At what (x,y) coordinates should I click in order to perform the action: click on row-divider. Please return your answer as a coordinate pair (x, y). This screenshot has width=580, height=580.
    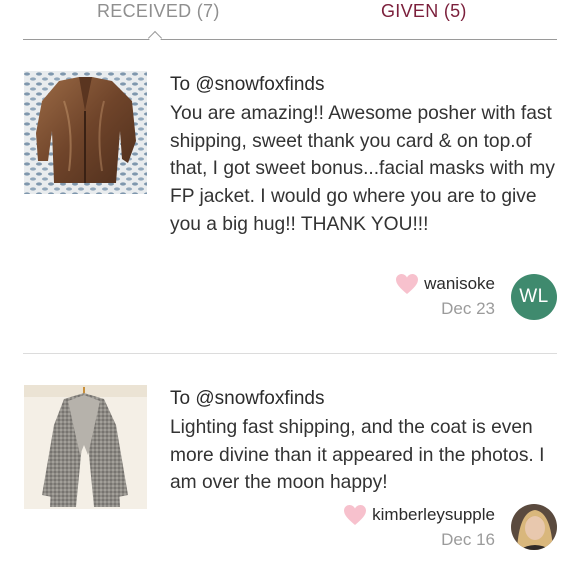
    Looking at the image, I should click on (290, 353).